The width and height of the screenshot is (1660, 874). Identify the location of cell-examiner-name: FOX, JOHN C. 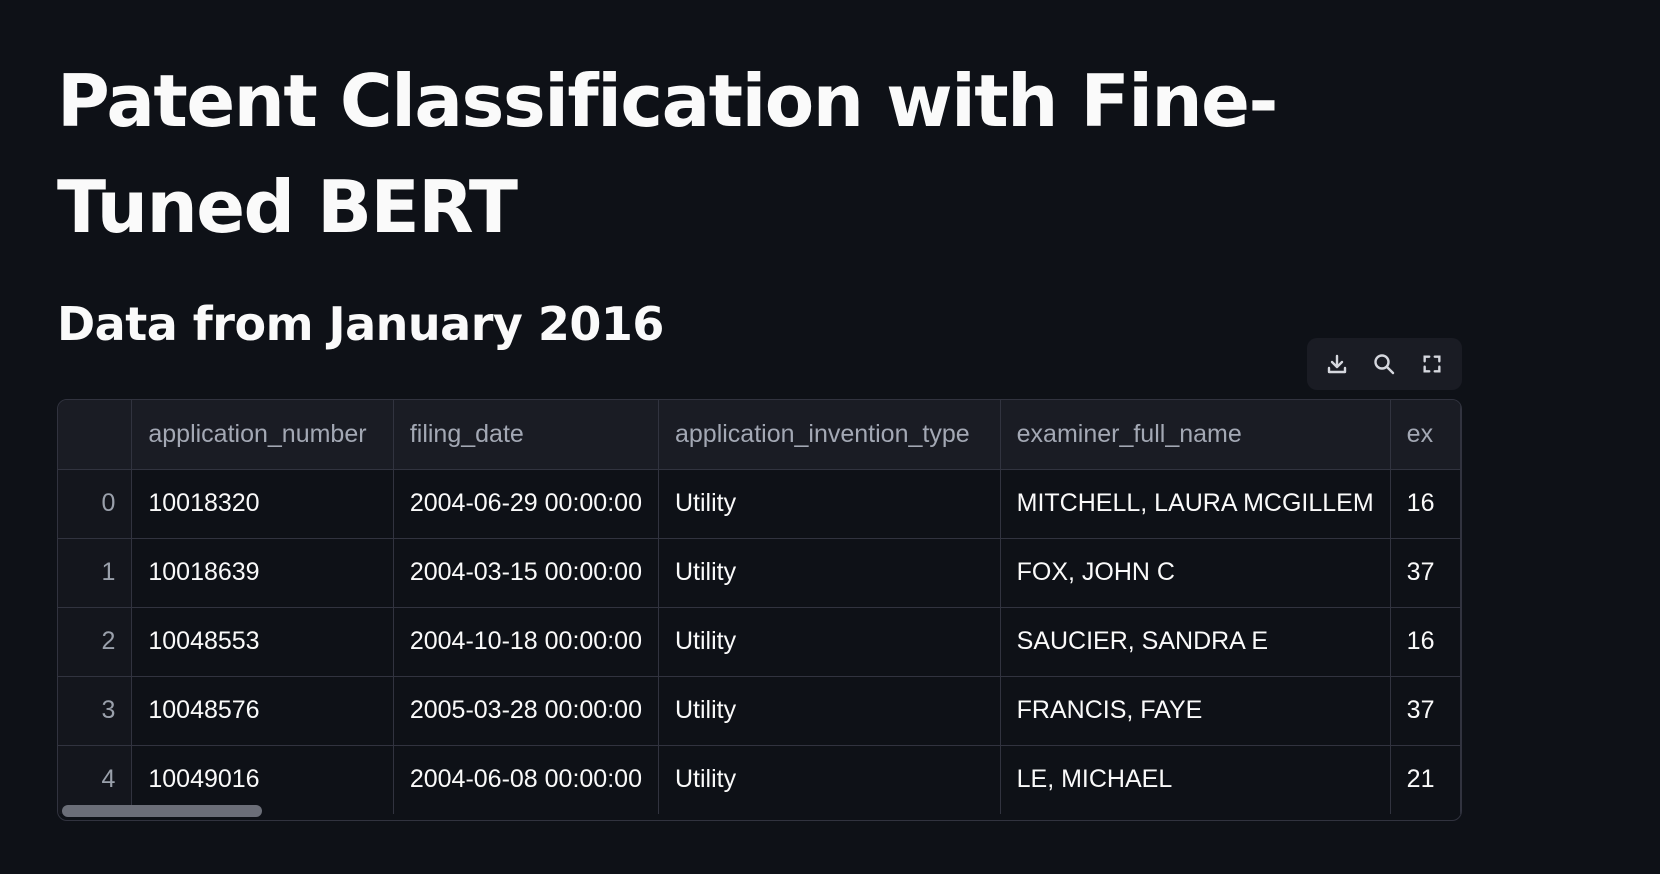
(1195, 573).